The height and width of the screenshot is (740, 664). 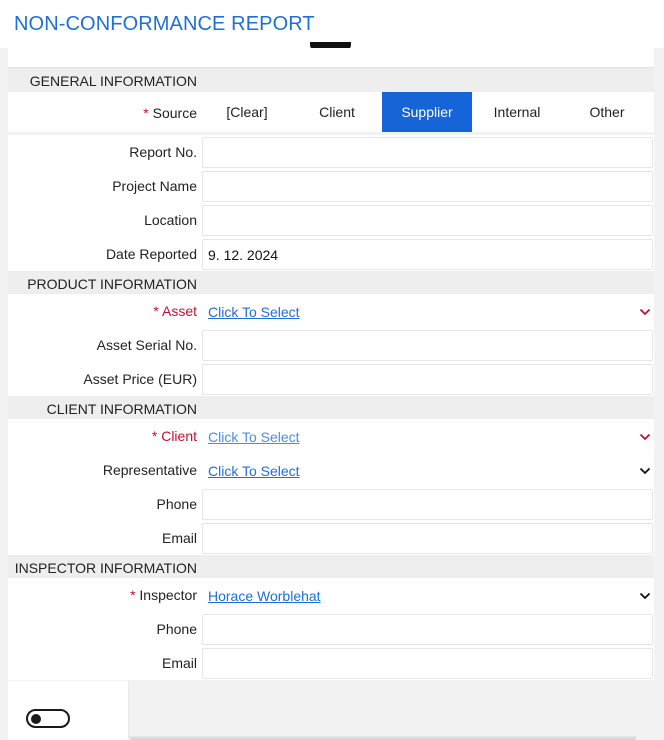 What do you see at coordinates (331, 283) in the screenshot?
I see `section-product-information: PRODUCT INFORMATION` at bounding box center [331, 283].